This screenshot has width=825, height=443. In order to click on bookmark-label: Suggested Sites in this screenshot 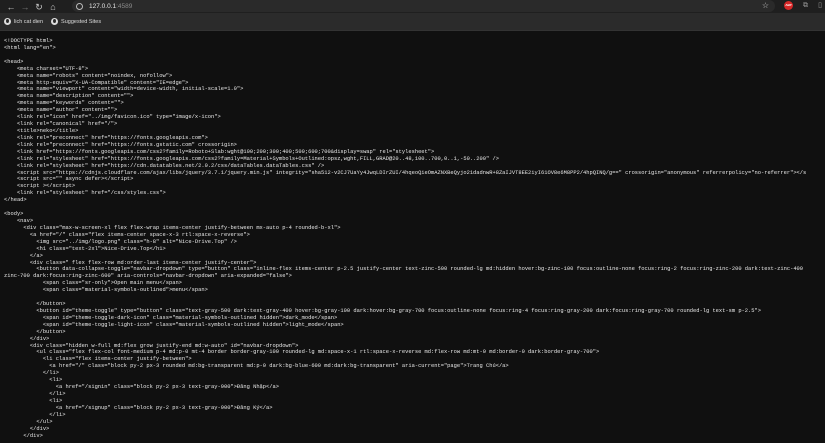, I will do `click(81, 21)`.